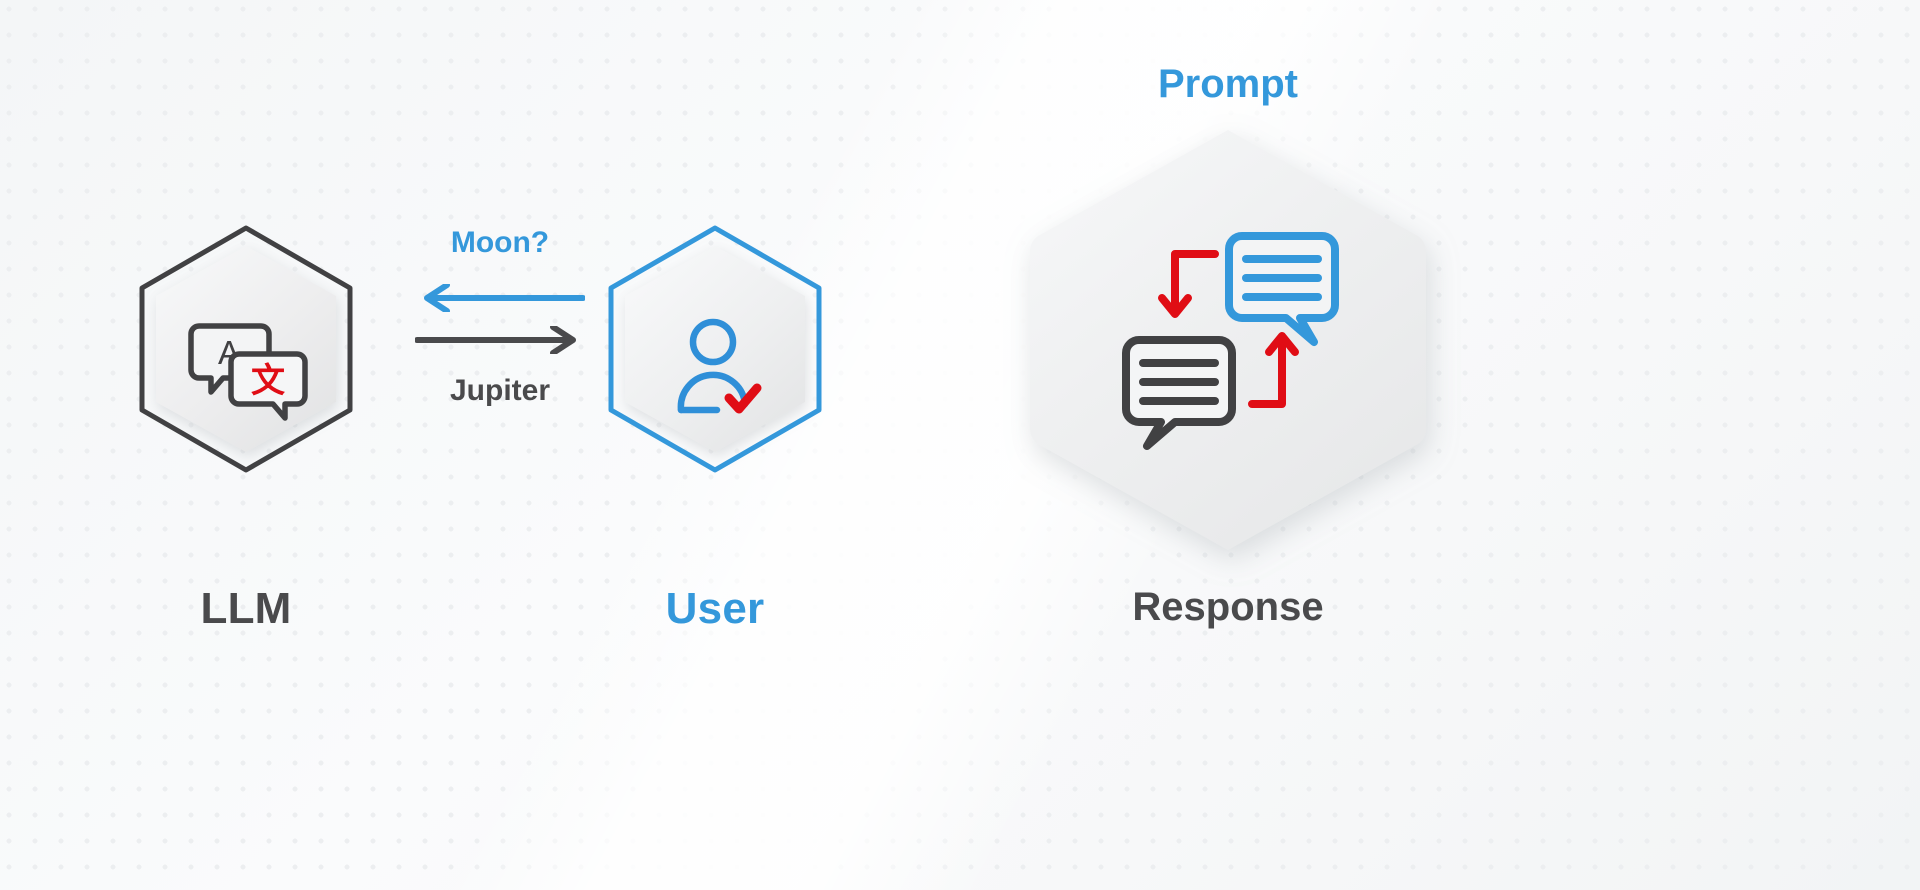  What do you see at coordinates (500, 242) in the screenshot?
I see `exchange-word-outgoing: Moon?` at bounding box center [500, 242].